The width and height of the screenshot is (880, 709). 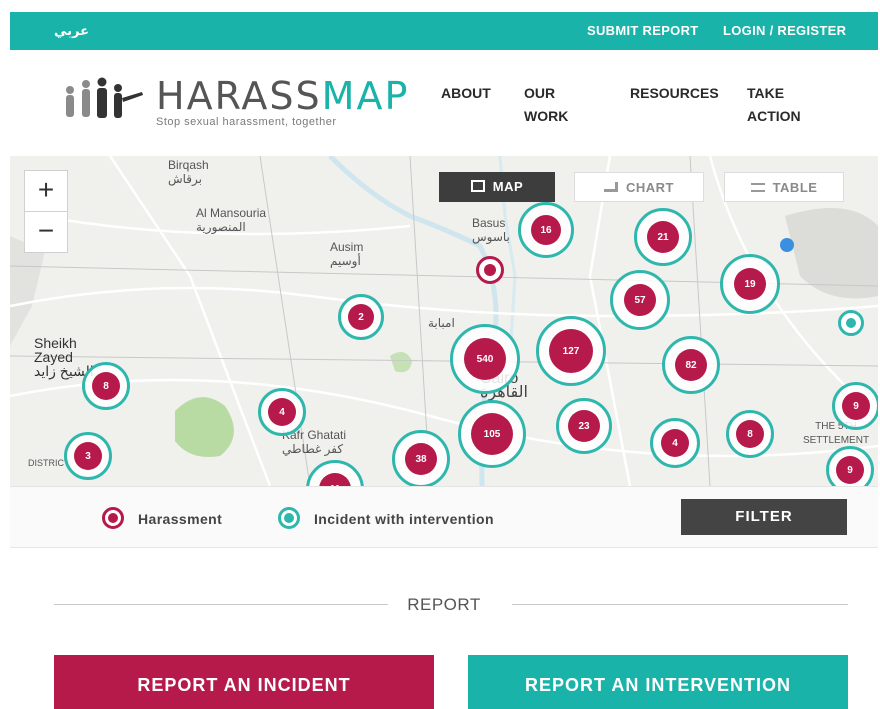 What do you see at coordinates (784, 187) in the screenshot?
I see `table-view-button: TABLE` at bounding box center [784, 187].